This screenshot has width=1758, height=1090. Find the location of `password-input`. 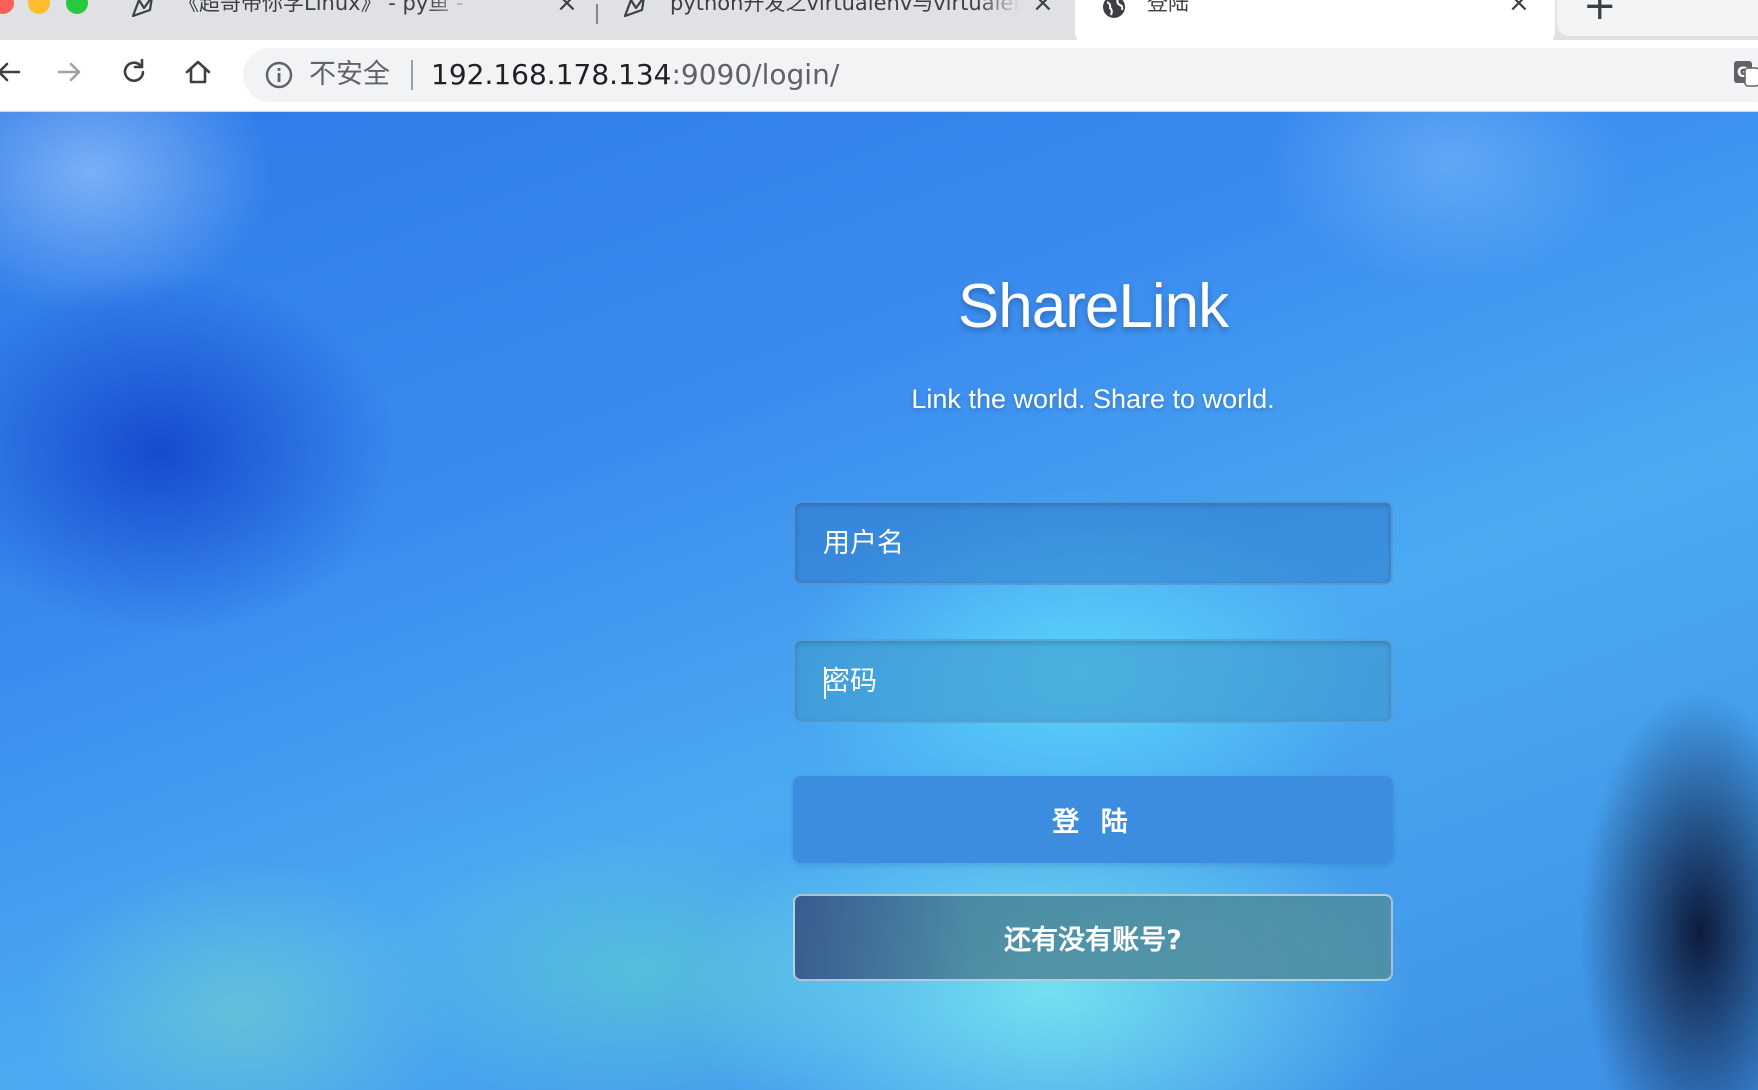

password-input is located at coordinates (1093, 681).